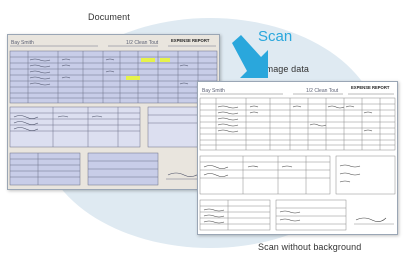 The image size is (405, 259). I want to click on document-label: Document, so click(109, 17).